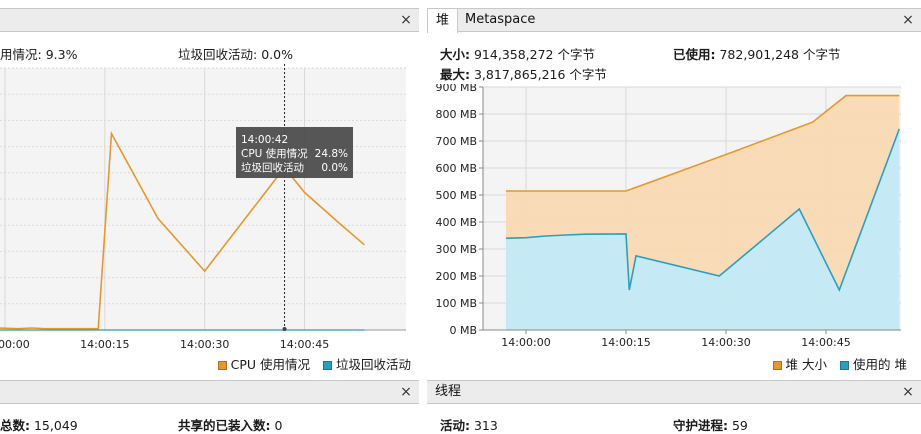 The image size is (921, 434). What do you see at coordinates (456, 276) in the screenshot?
I see `y-tick-label: 200 MB` at bounding box center [456, 276].